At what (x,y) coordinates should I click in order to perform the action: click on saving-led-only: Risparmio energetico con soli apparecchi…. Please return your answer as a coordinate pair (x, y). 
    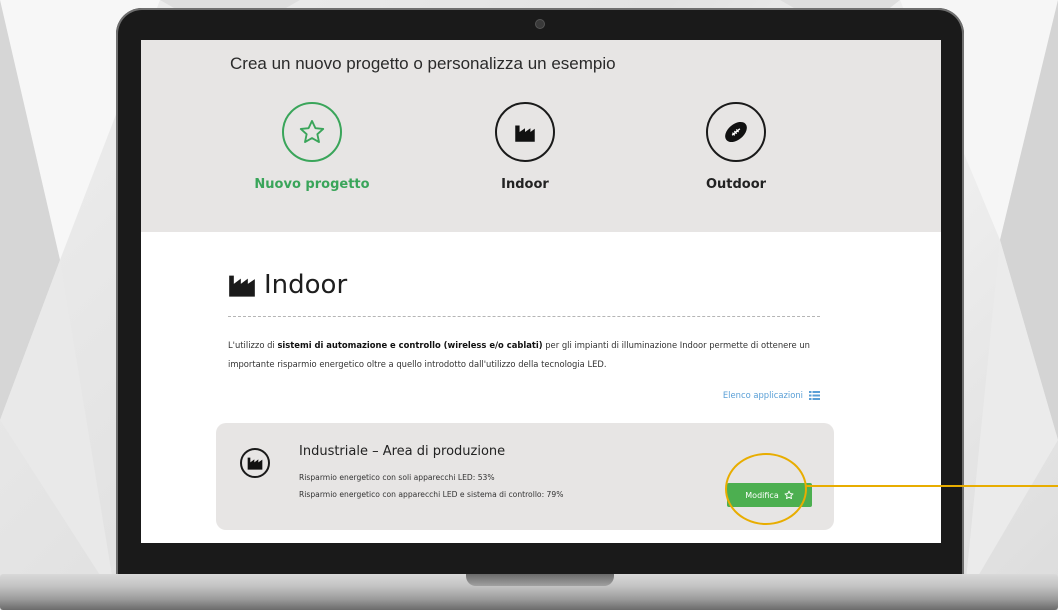
    Looking at the image, I should click on (397, 477).